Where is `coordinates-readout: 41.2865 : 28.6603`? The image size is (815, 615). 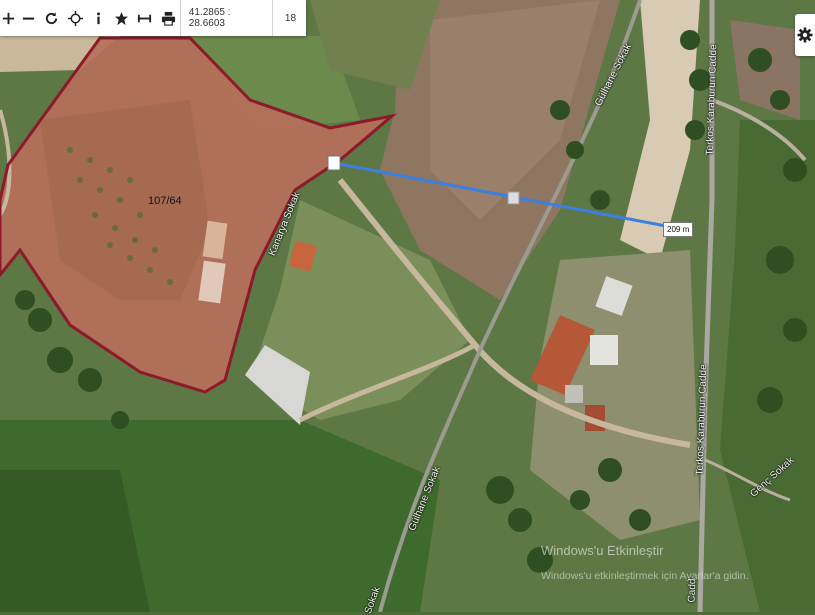 coordinates-readout: 41.2865 : 28.6603 is located at coordinates (209, 18).